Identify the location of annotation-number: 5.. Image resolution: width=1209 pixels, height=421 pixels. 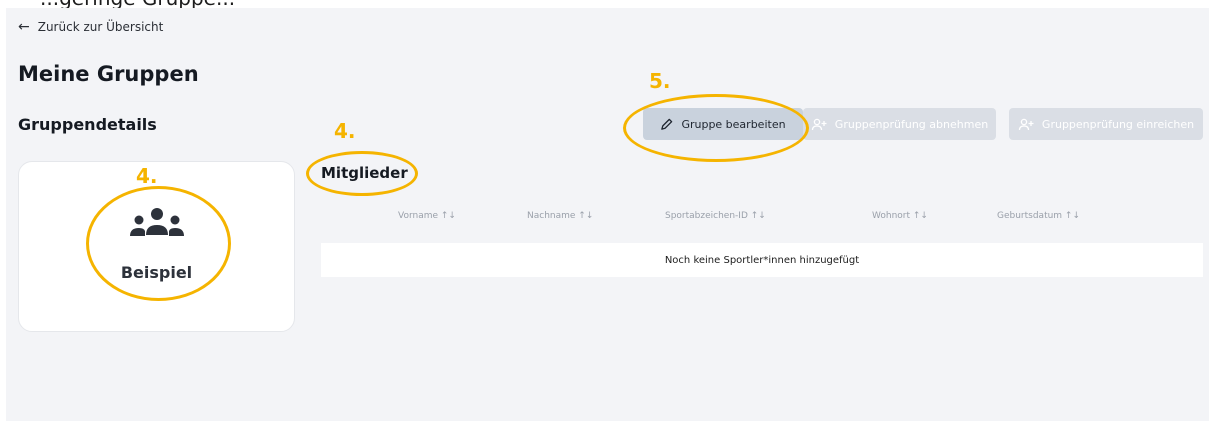
(660, 81).